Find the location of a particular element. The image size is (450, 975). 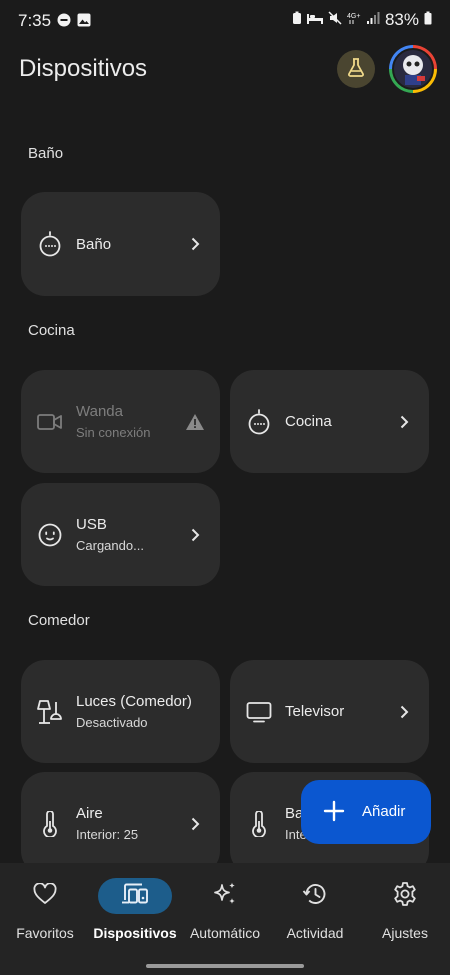

device-name: Baño is located at coordinates (94, 244).